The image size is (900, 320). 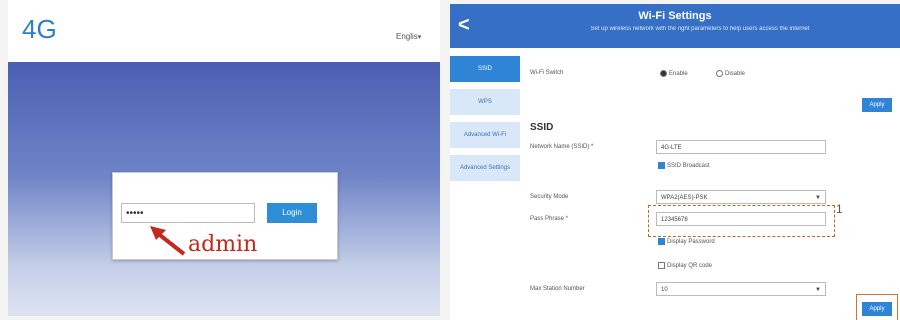 What do you see at coordinates (223, 244) in the screenshot?
I see `admin-annotation: admin` at bounding box center [223, 244].